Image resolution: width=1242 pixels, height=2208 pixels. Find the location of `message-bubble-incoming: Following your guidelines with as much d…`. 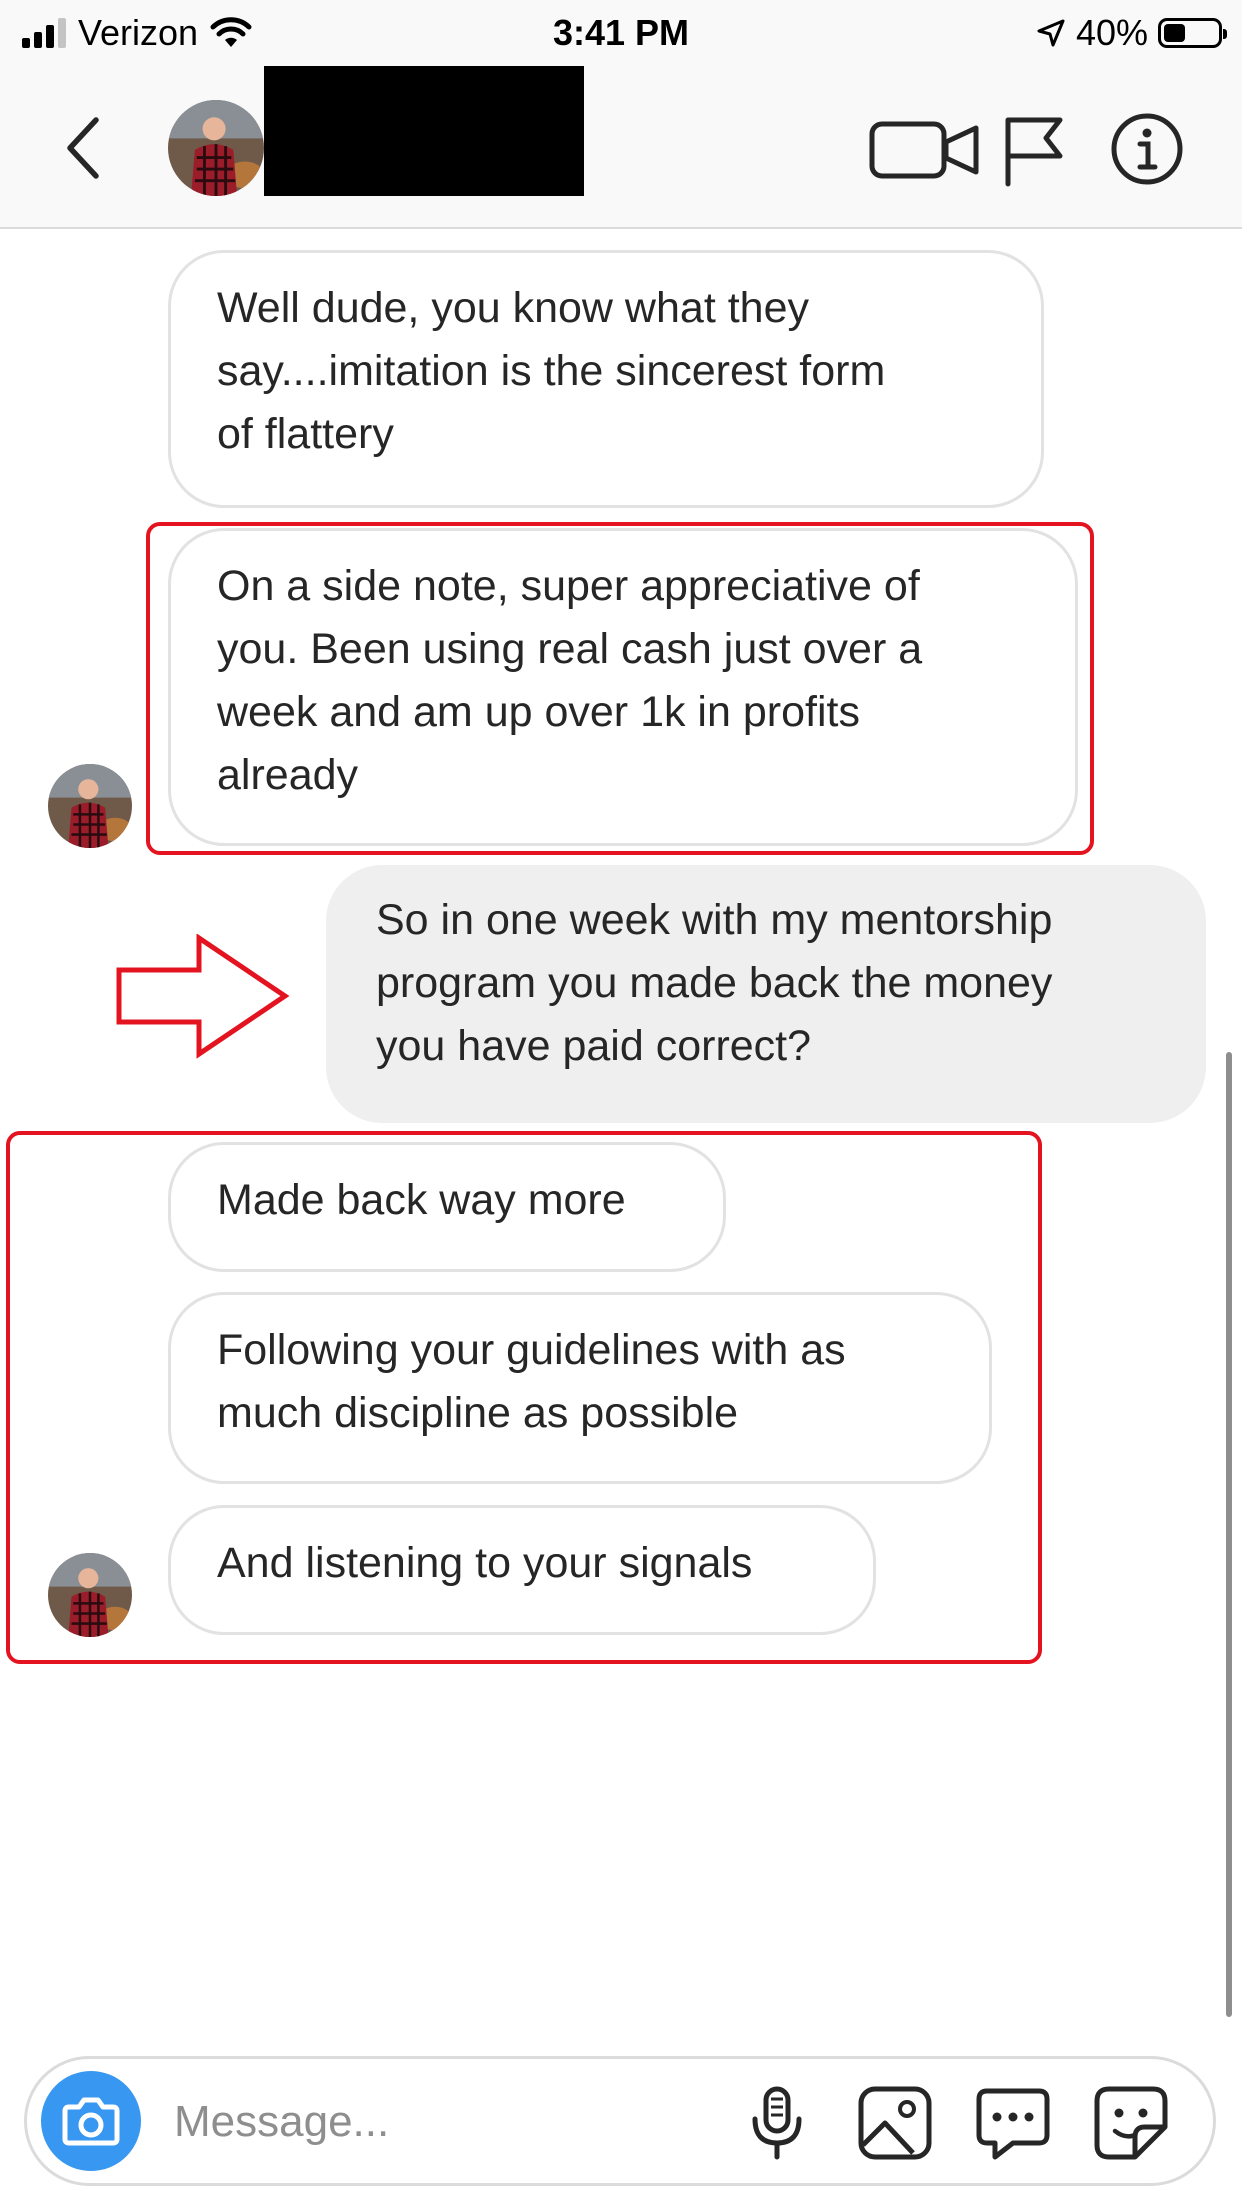

message-bubble-incoming: Following your guidelines with as much d… is located at coordinates (580, 1388).